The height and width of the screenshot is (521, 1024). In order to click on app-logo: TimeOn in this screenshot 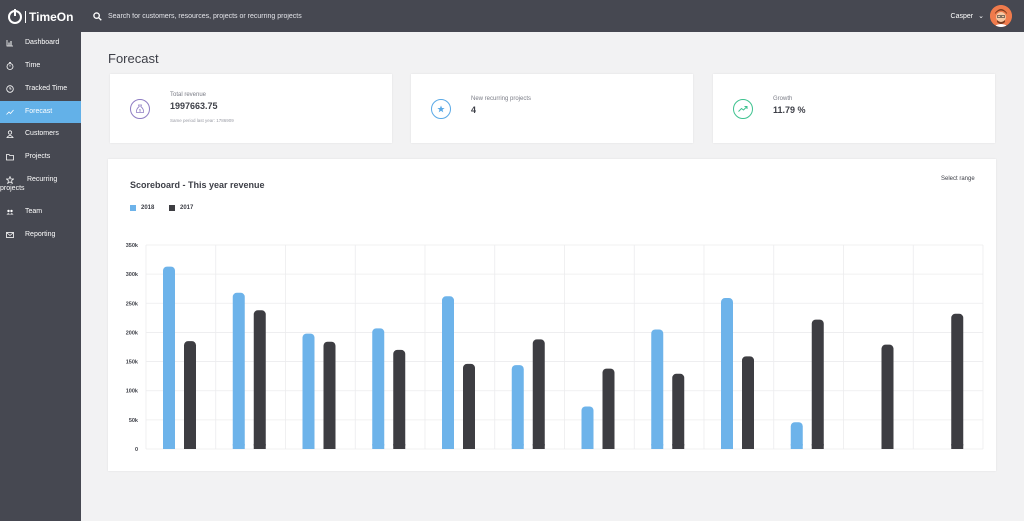, I will do `click(40, 17)`.